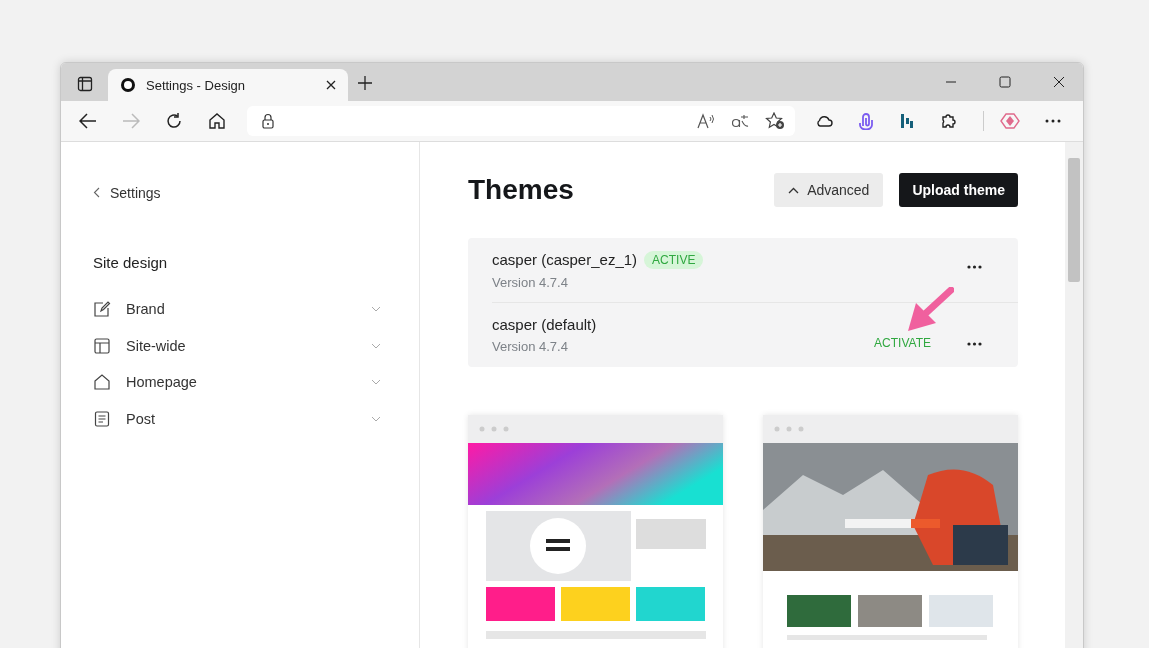  What do you see at coordinates (85, 84) in the screenshot?
I see `tab-actions-icon` at bounding box center [85, 84].